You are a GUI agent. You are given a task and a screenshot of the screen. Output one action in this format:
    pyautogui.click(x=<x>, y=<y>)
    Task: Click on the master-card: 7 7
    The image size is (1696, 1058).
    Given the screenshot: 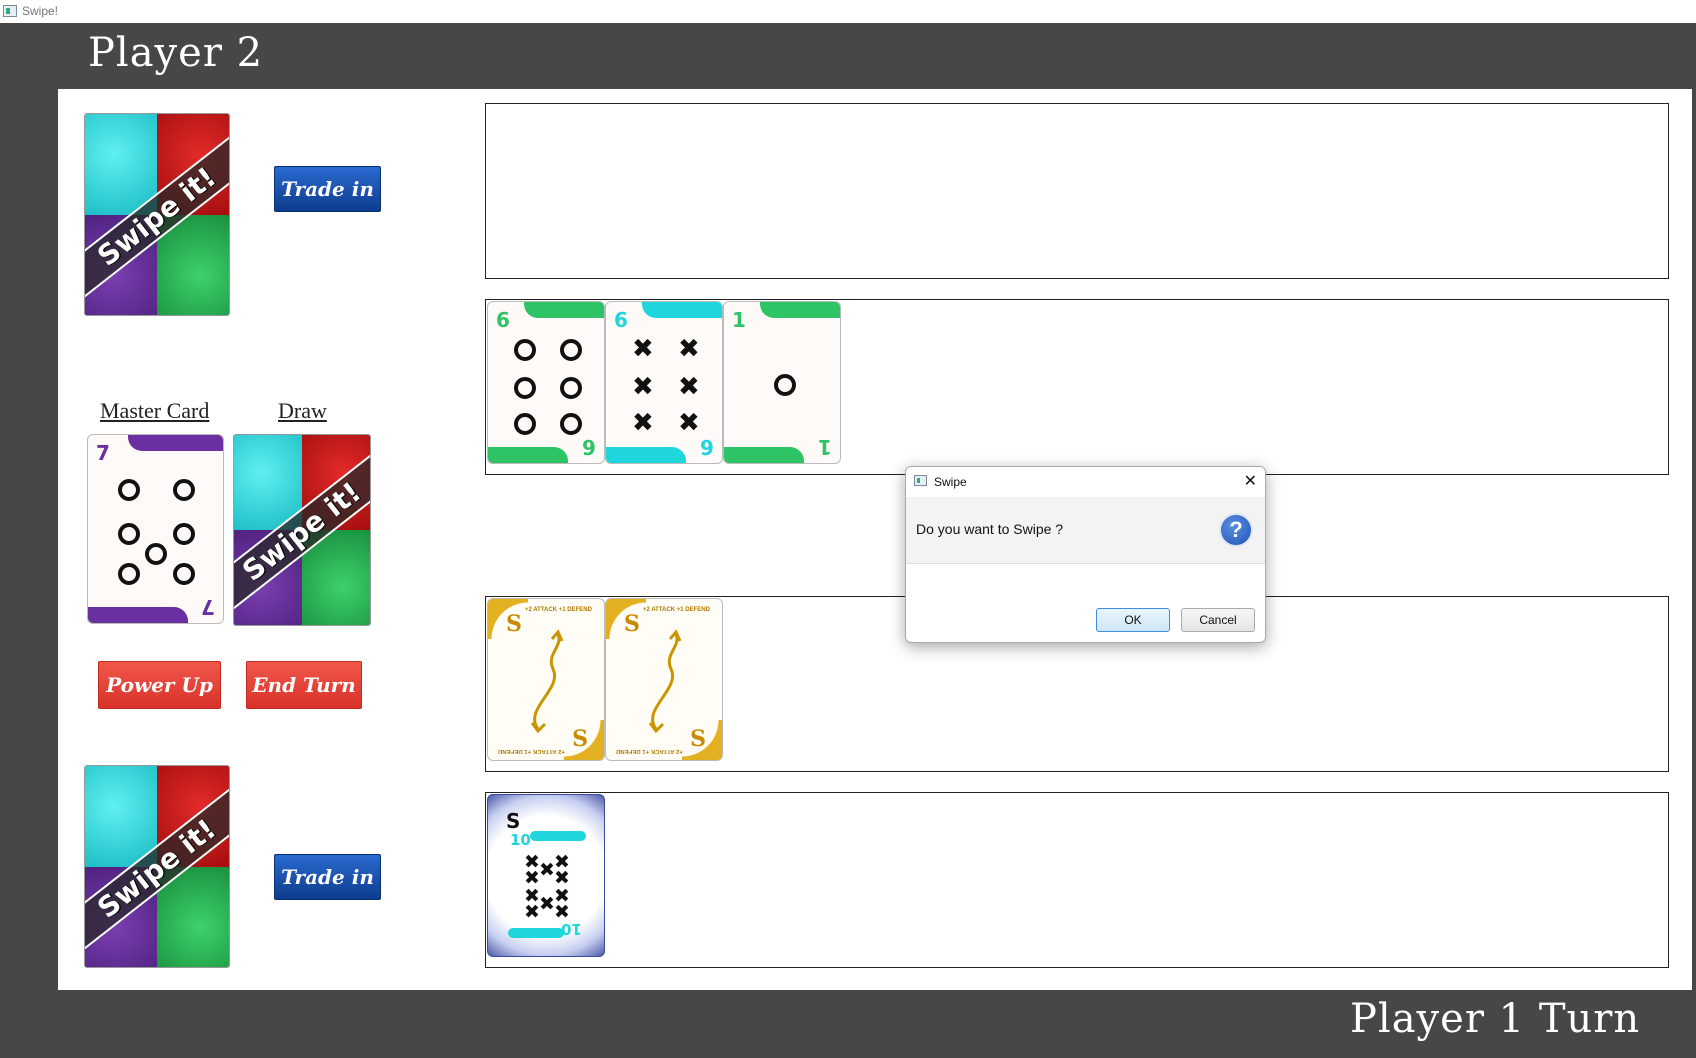 What is the action you would take?
    pyautogui.click(x=155, y=529)
    